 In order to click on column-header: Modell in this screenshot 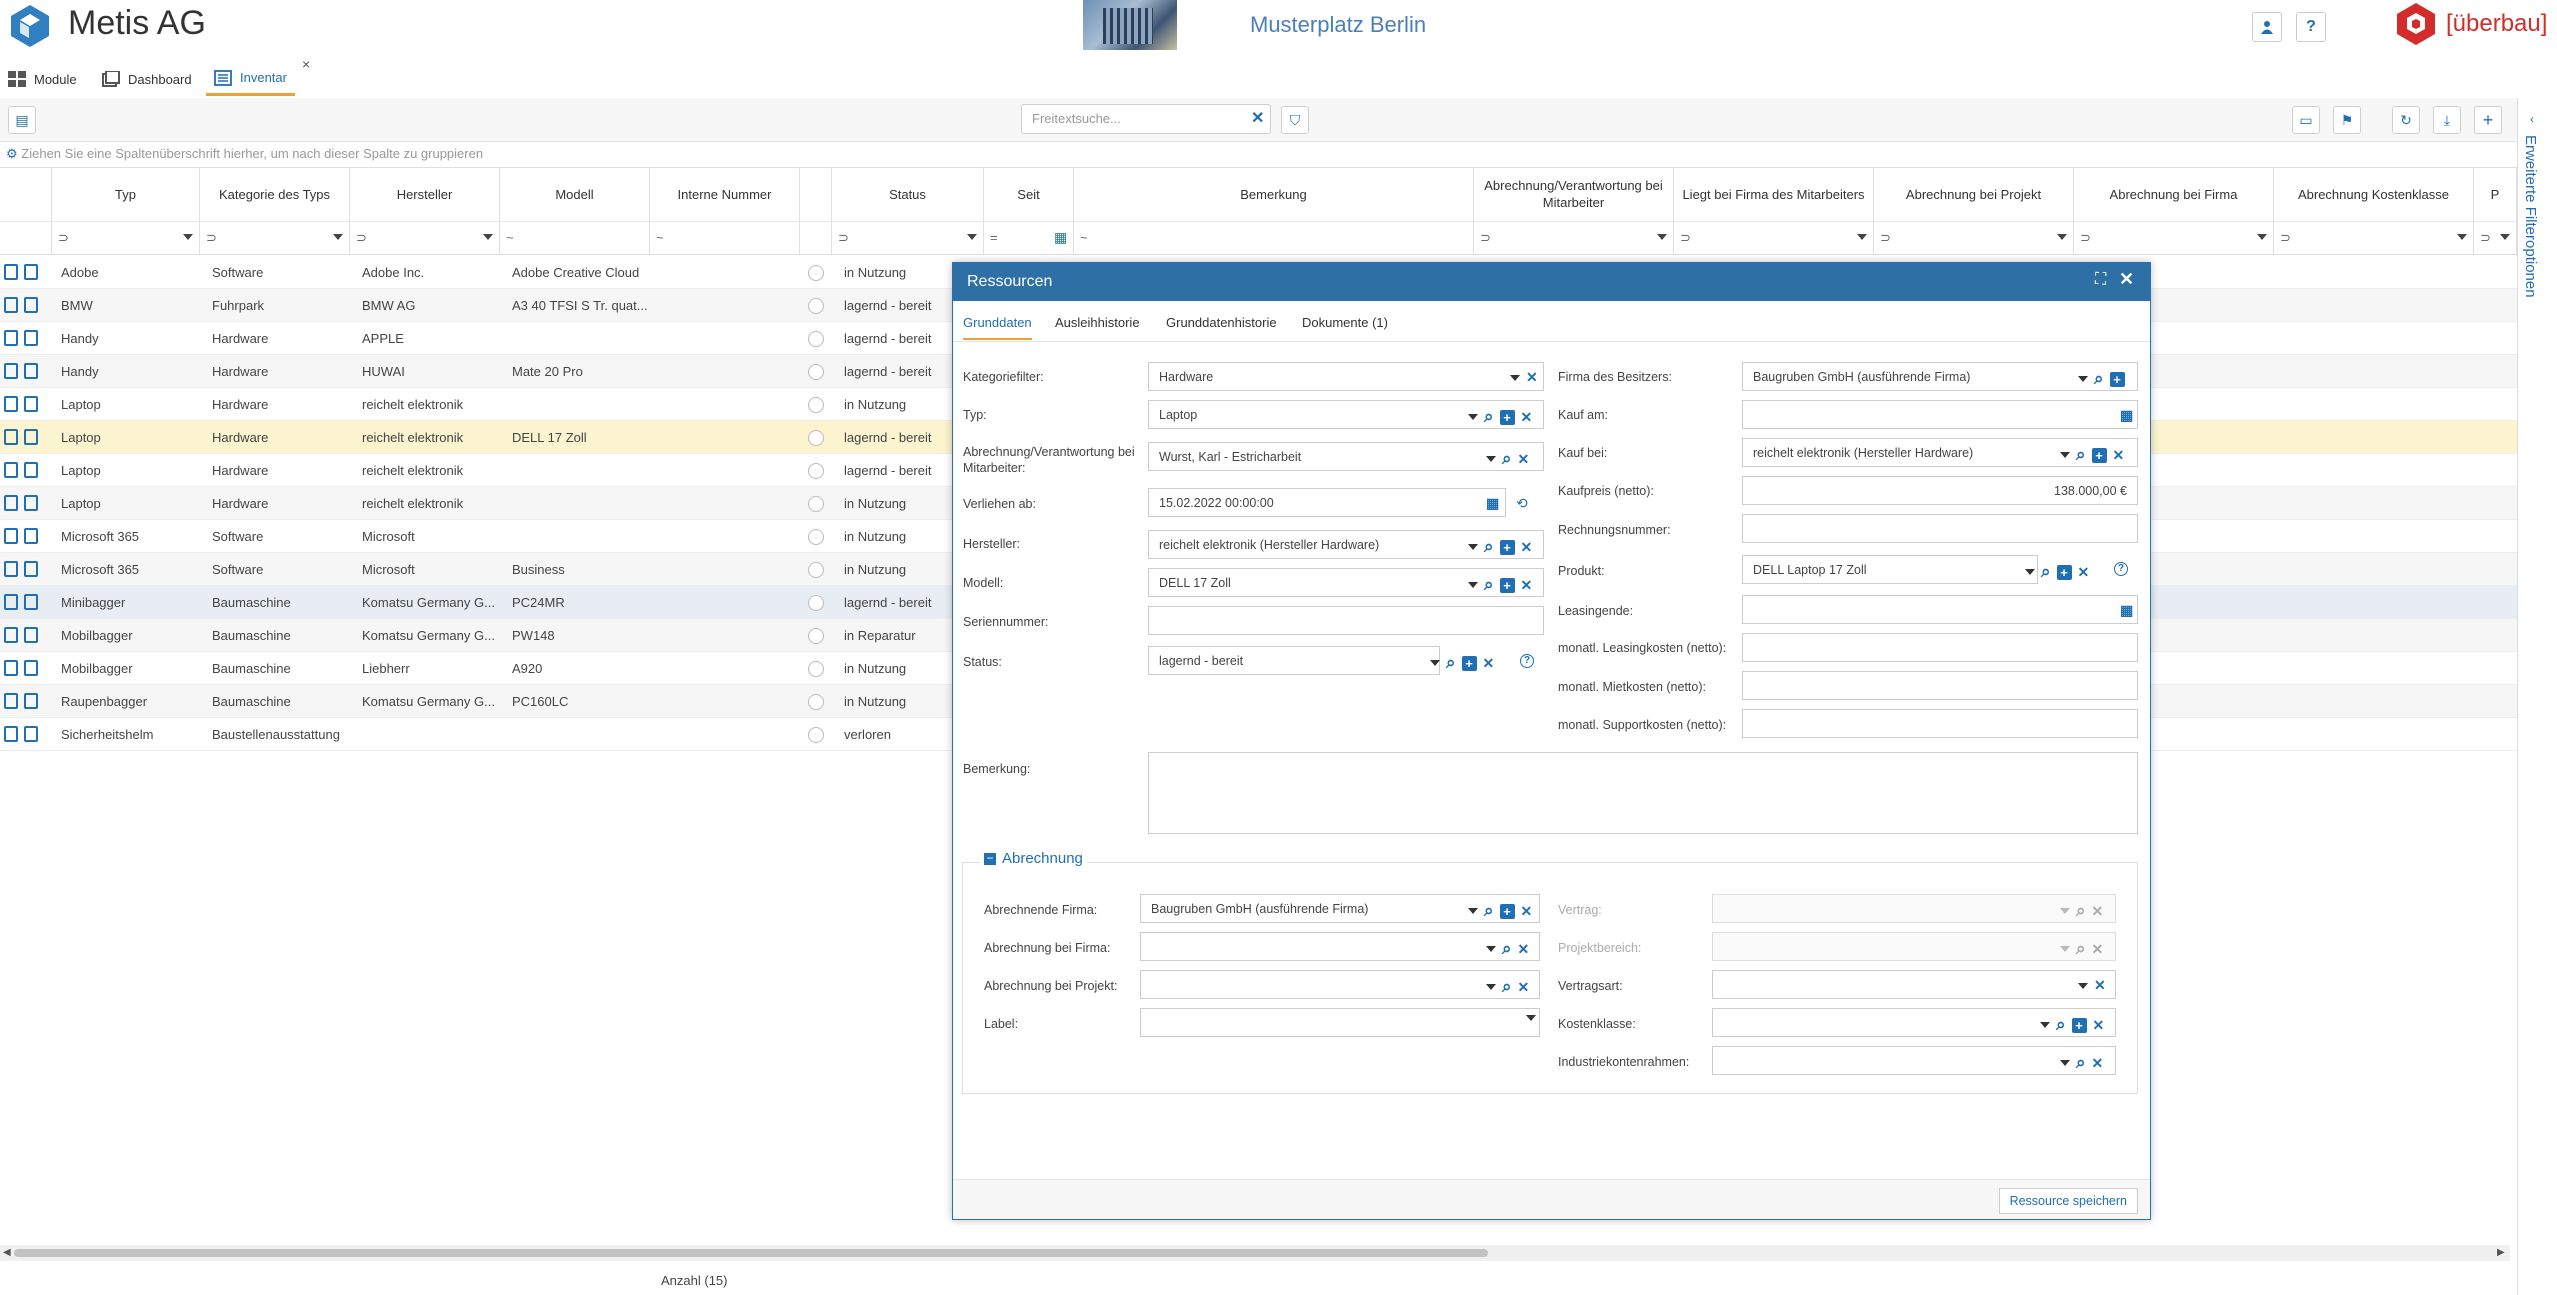, I will do `click(575, 194)`.